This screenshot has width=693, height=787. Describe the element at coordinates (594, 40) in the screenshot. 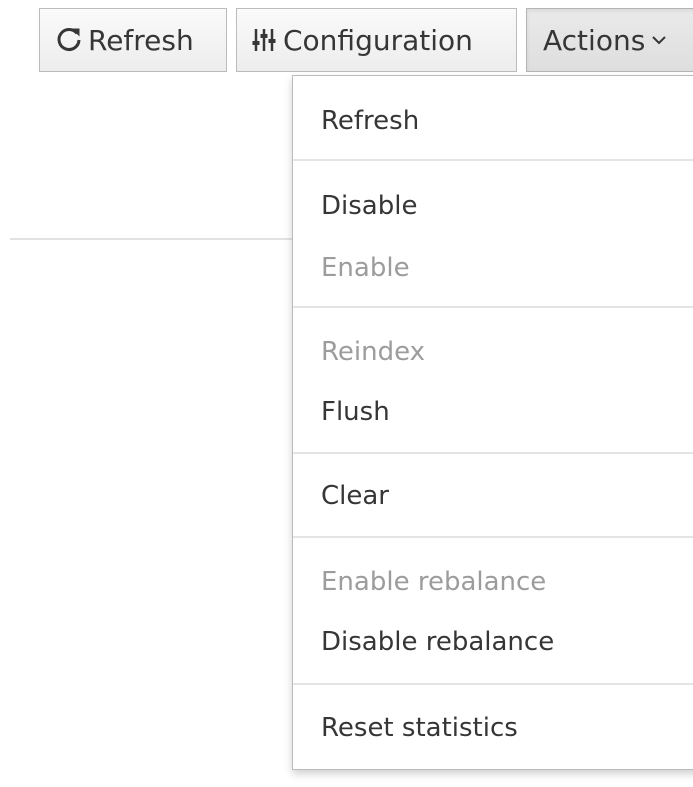

I see `actions-button-label: Actions` at that location.